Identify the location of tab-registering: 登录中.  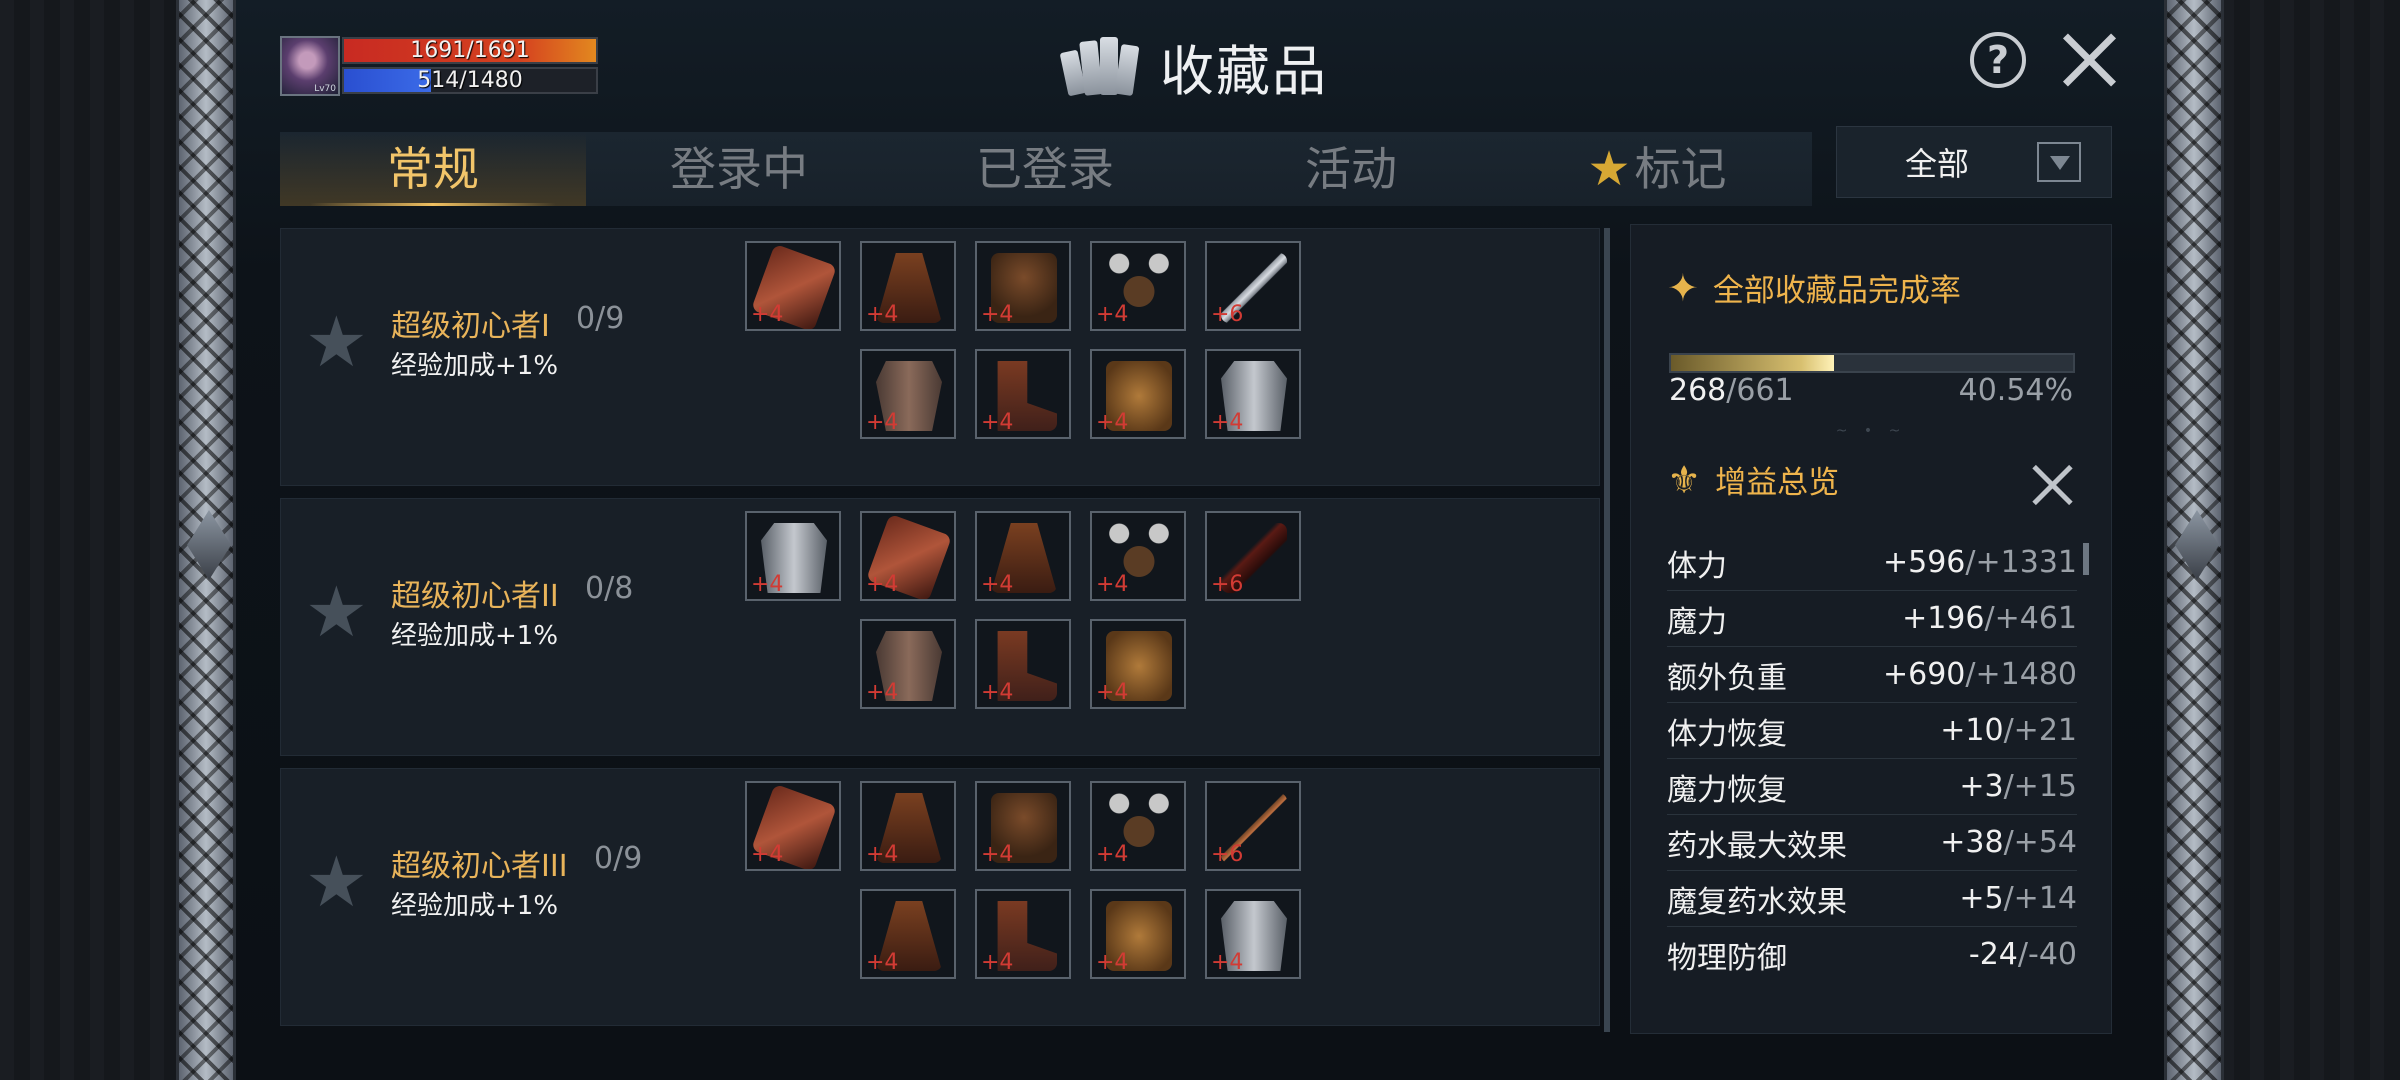
(739, 169).